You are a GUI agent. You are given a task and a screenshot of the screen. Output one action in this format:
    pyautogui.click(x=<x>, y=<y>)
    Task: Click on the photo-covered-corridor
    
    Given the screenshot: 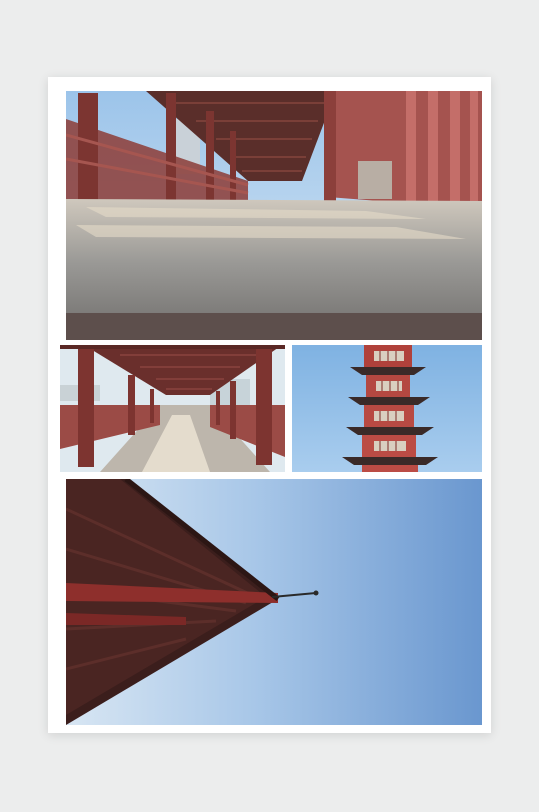 What is the action you would take?
    pyautogui.click(x=172, y=408)
    